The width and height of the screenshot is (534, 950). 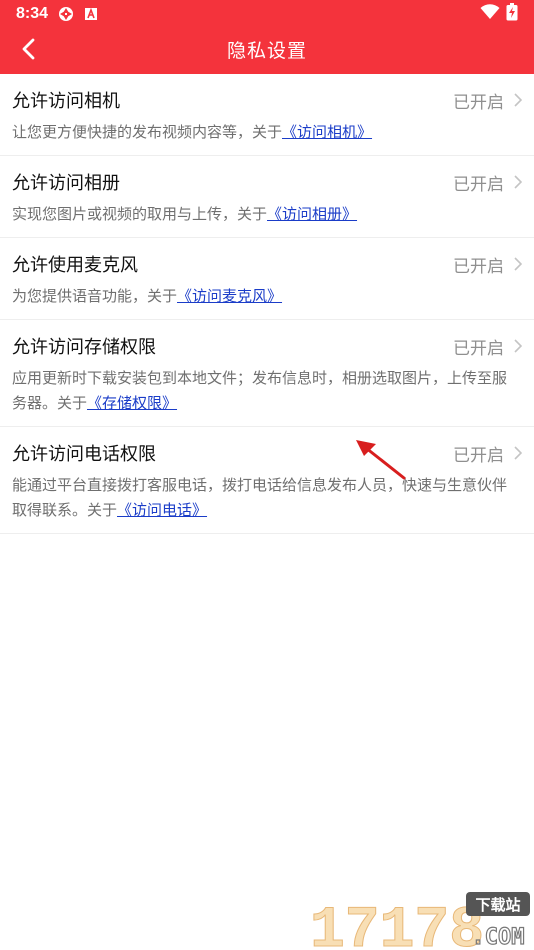 I want to click on watermark-logo: 17178 下载站 .COM, so click(x=419, y=918).